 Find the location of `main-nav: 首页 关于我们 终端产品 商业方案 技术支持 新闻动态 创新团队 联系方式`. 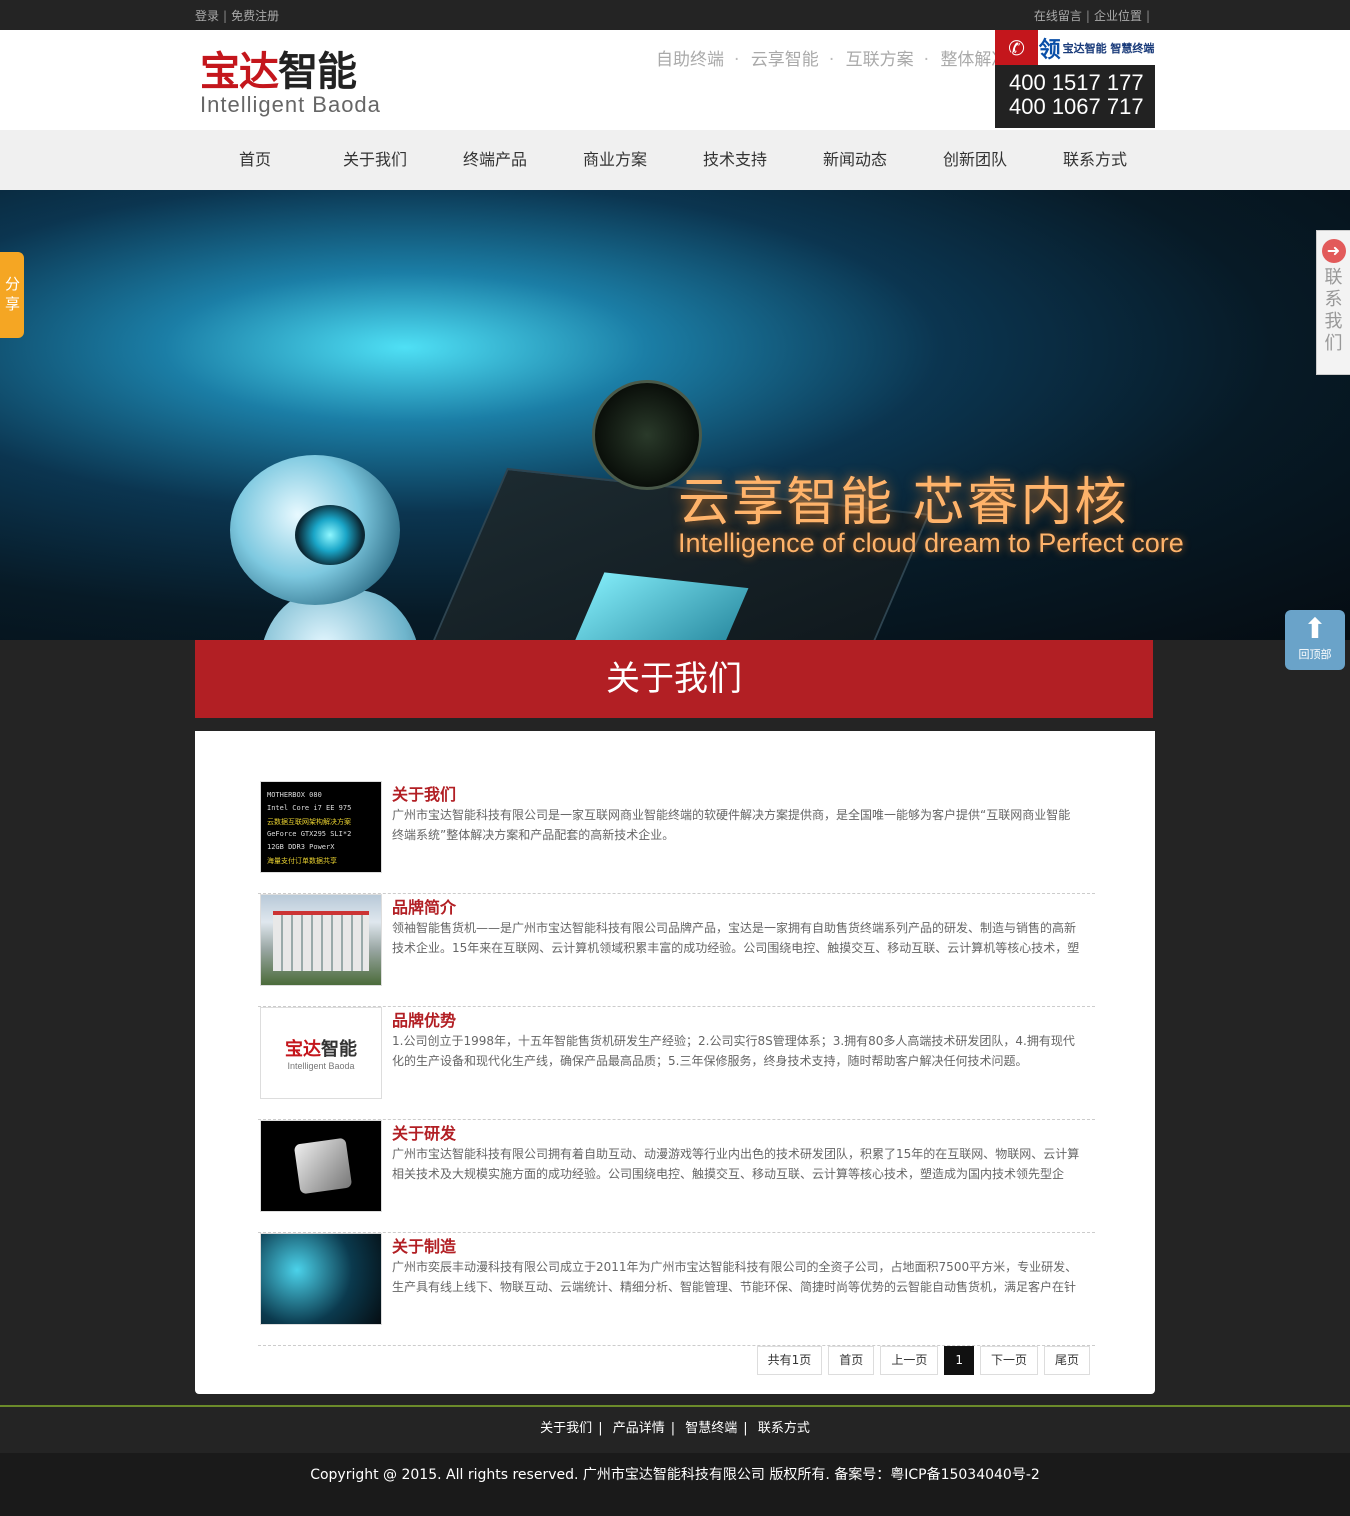

main-nav: 首页 关于我们 终端产品 商业方案 技术支持 新闻动态 创新团队 联系方式 is located at coordinates (675, 160).